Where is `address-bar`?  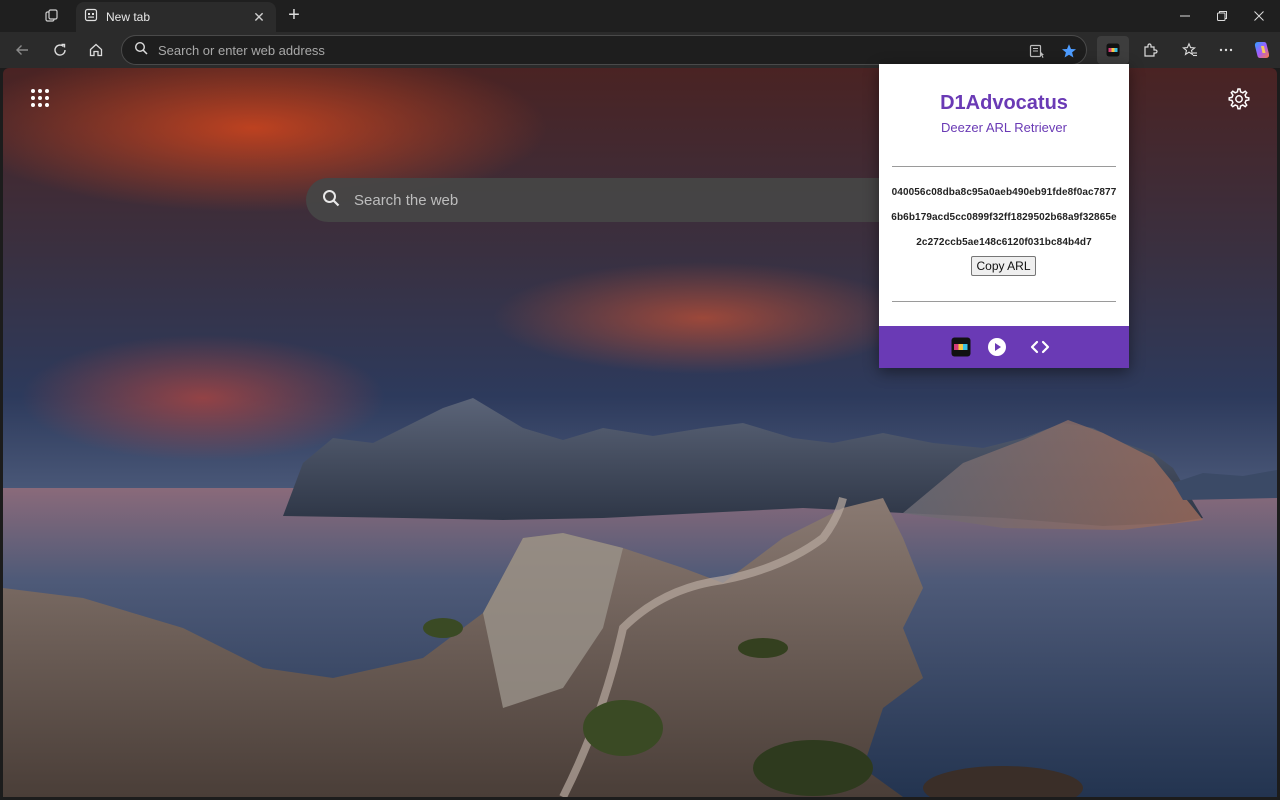
address-bar is located at coordinates (604, 50).